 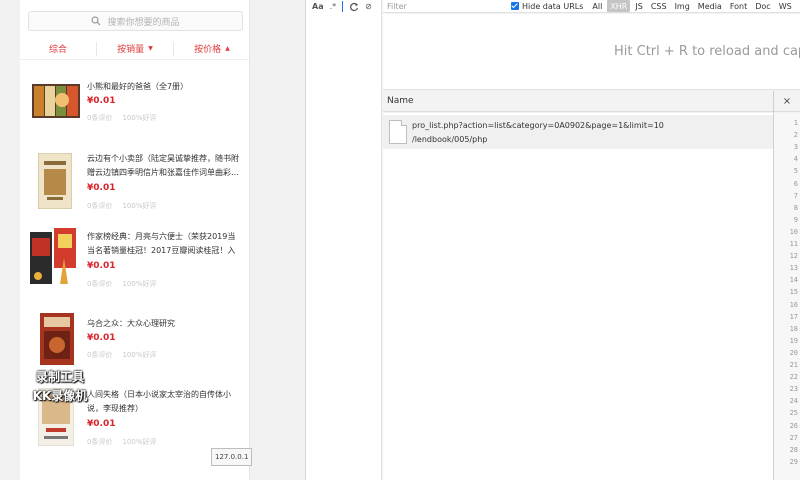 I want to click on search-icon, so click(x=96, y=21).